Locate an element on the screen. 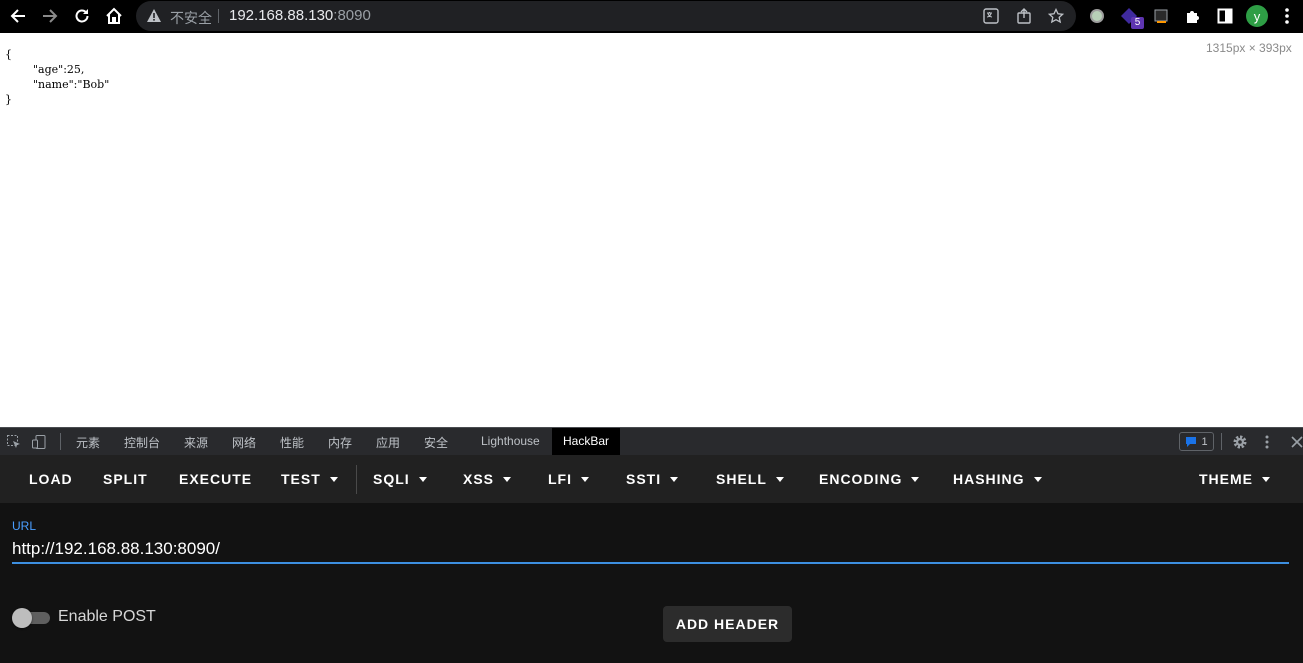 Image resolution: width=1303 pixels, height=663 pixels. shell-label: SHELL is located at coordinates (741, 479).